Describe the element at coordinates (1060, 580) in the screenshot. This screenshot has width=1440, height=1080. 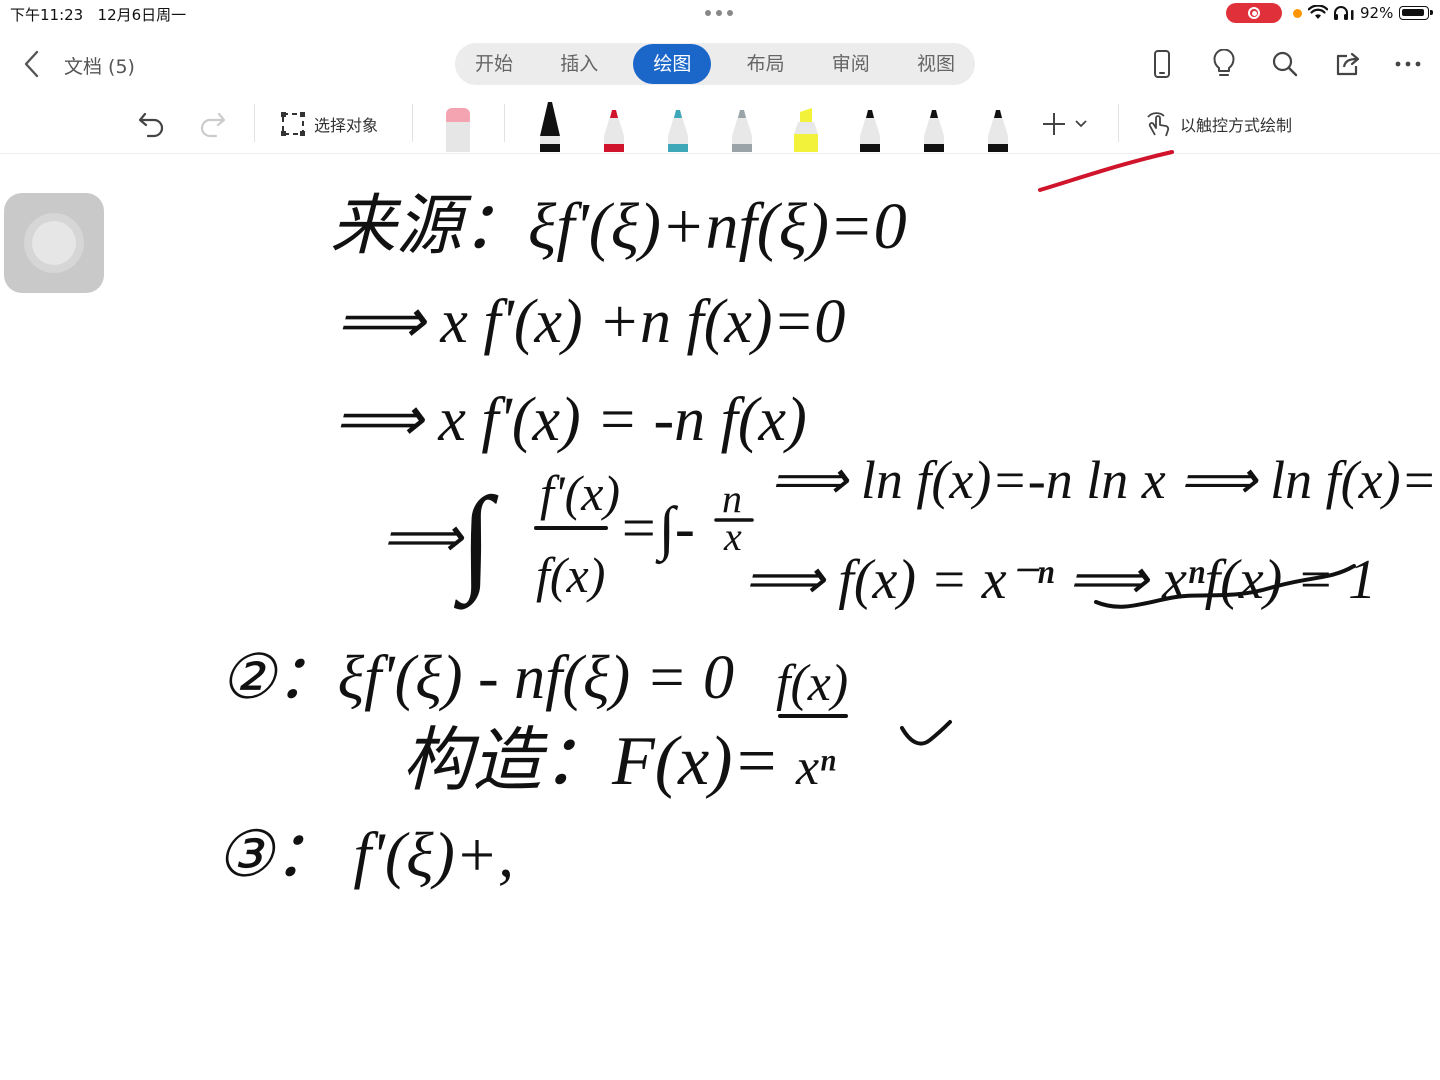
I see `ink-line-5: ⟹ f(x) = x⁻ⁿ ⟹ xⁿf(x) = 1` at that location.